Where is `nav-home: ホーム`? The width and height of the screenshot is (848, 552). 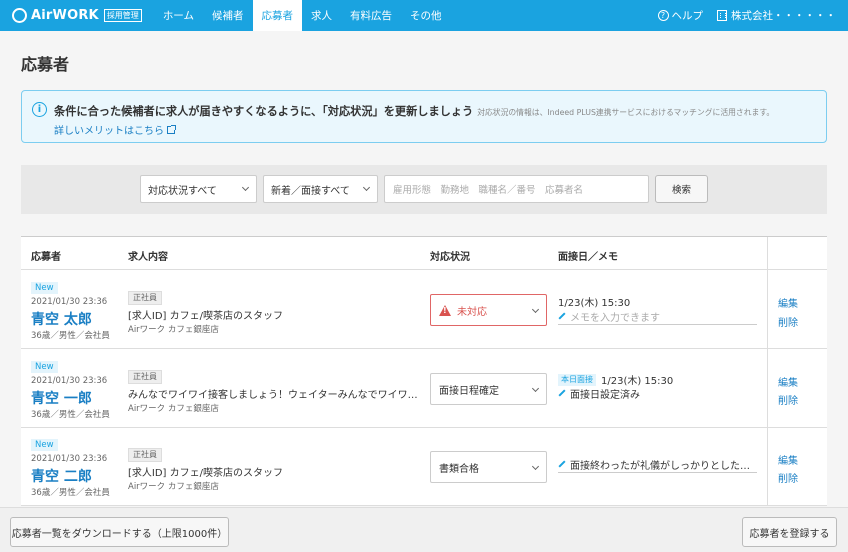 nav-home: ホーム is located at coordinates (178, 15).